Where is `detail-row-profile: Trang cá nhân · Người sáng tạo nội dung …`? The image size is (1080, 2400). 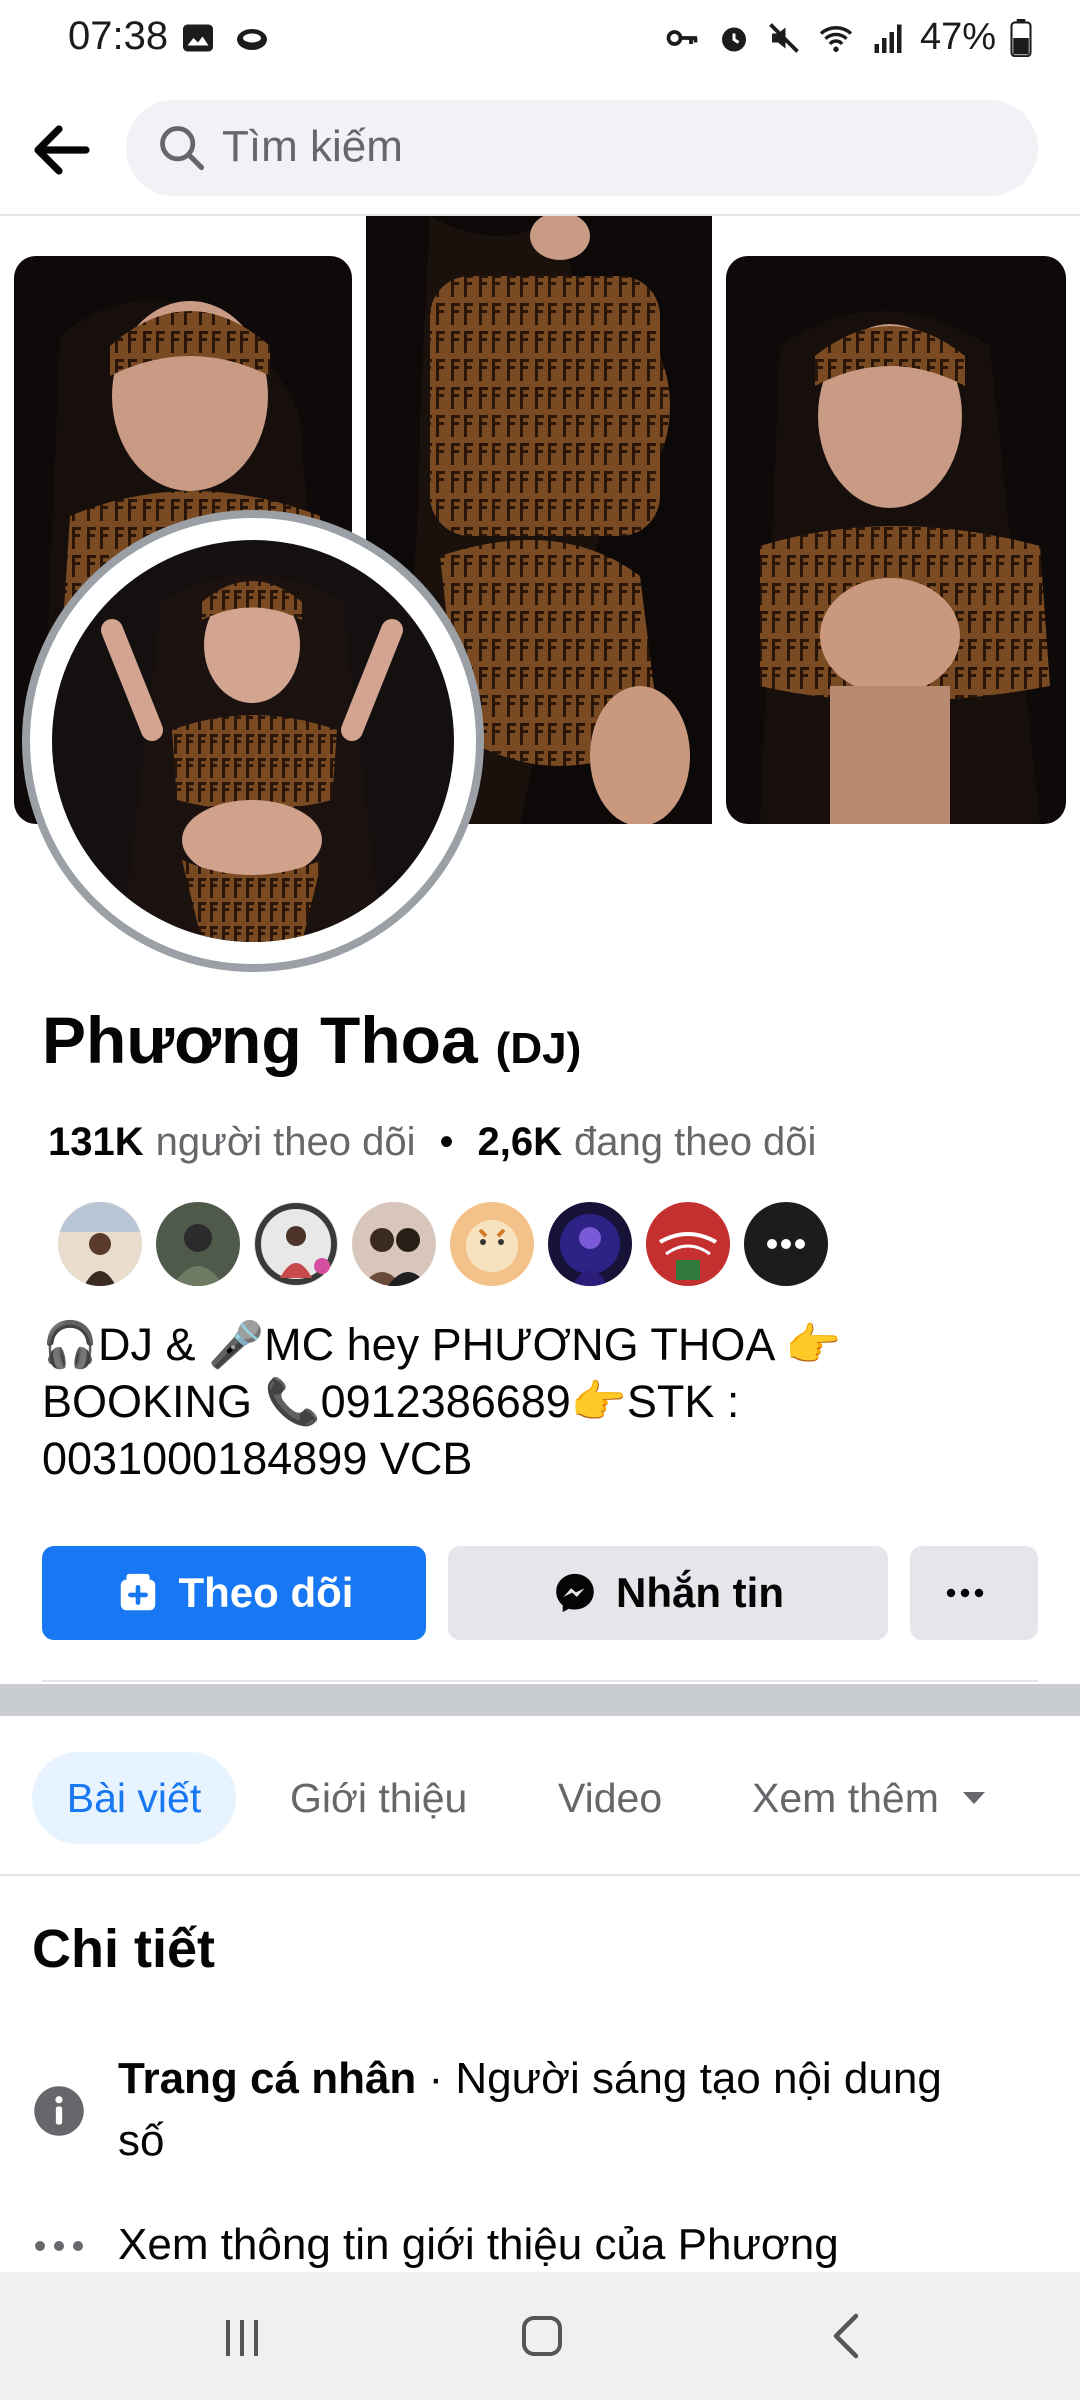
detail-row-profile: Trang cá nhân · Người sáng tạo nội dung … is located at coordinates (542, 2110).